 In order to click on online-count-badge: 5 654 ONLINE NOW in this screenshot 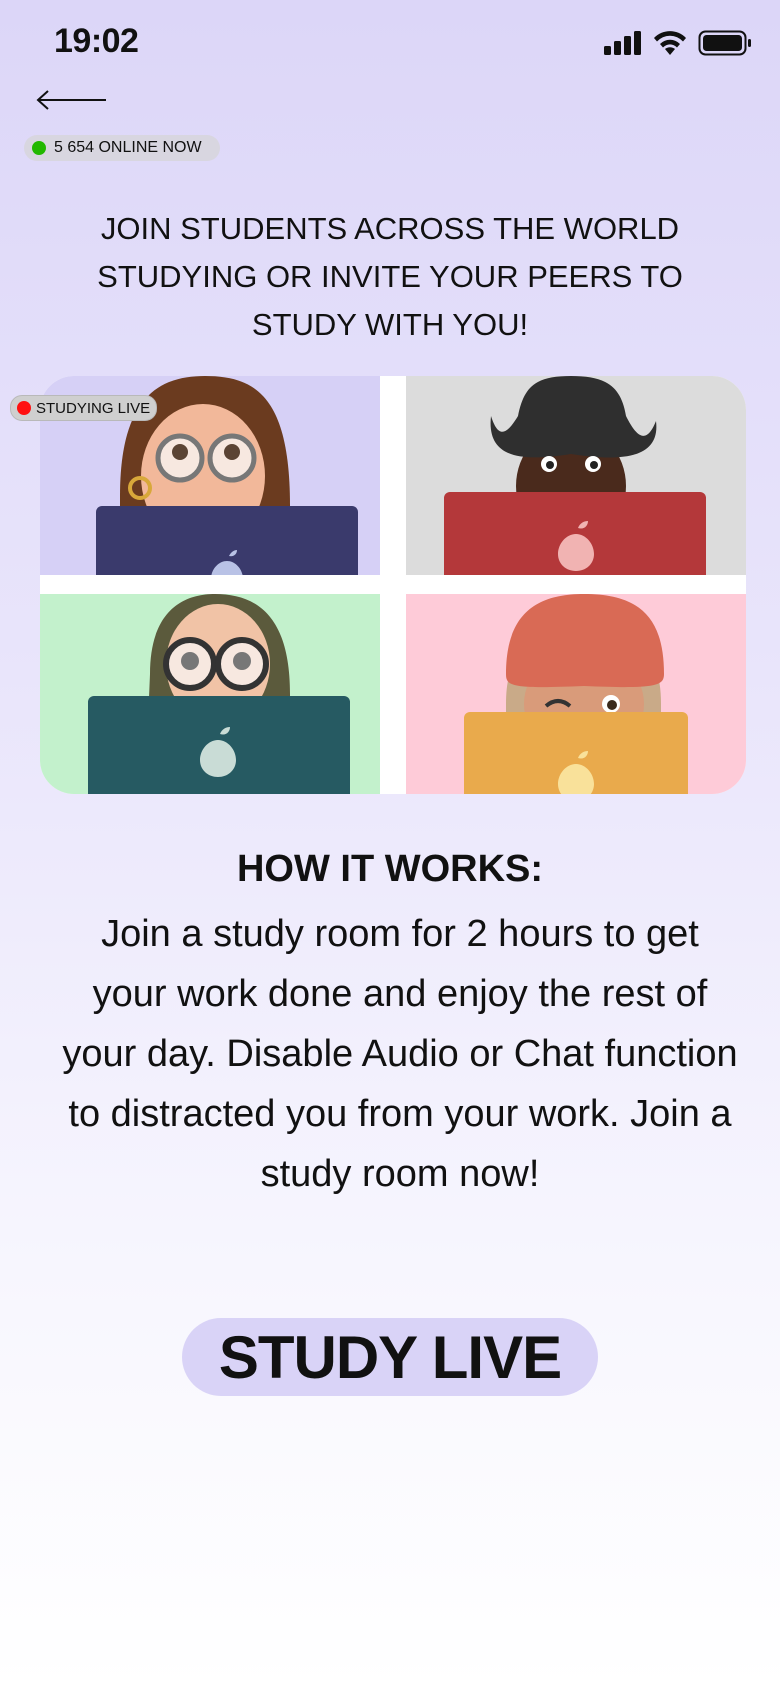, I will do `click(122, 148)`.